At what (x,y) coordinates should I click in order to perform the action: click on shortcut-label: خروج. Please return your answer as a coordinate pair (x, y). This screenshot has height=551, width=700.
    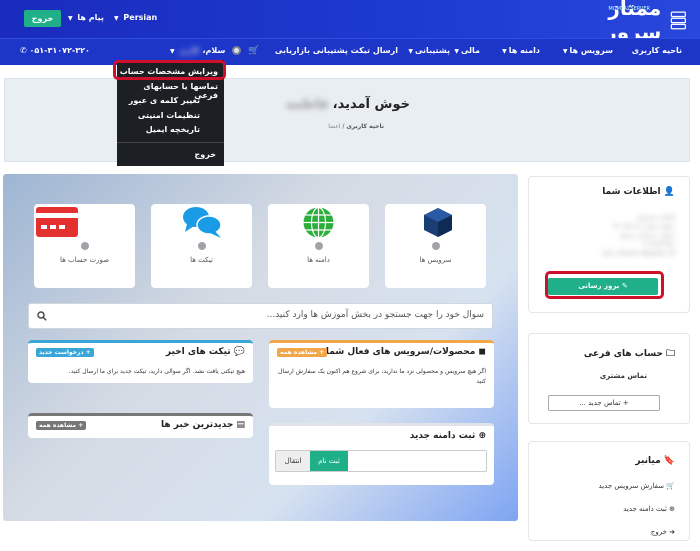
    Looking at the image, I should click on (658, 532).